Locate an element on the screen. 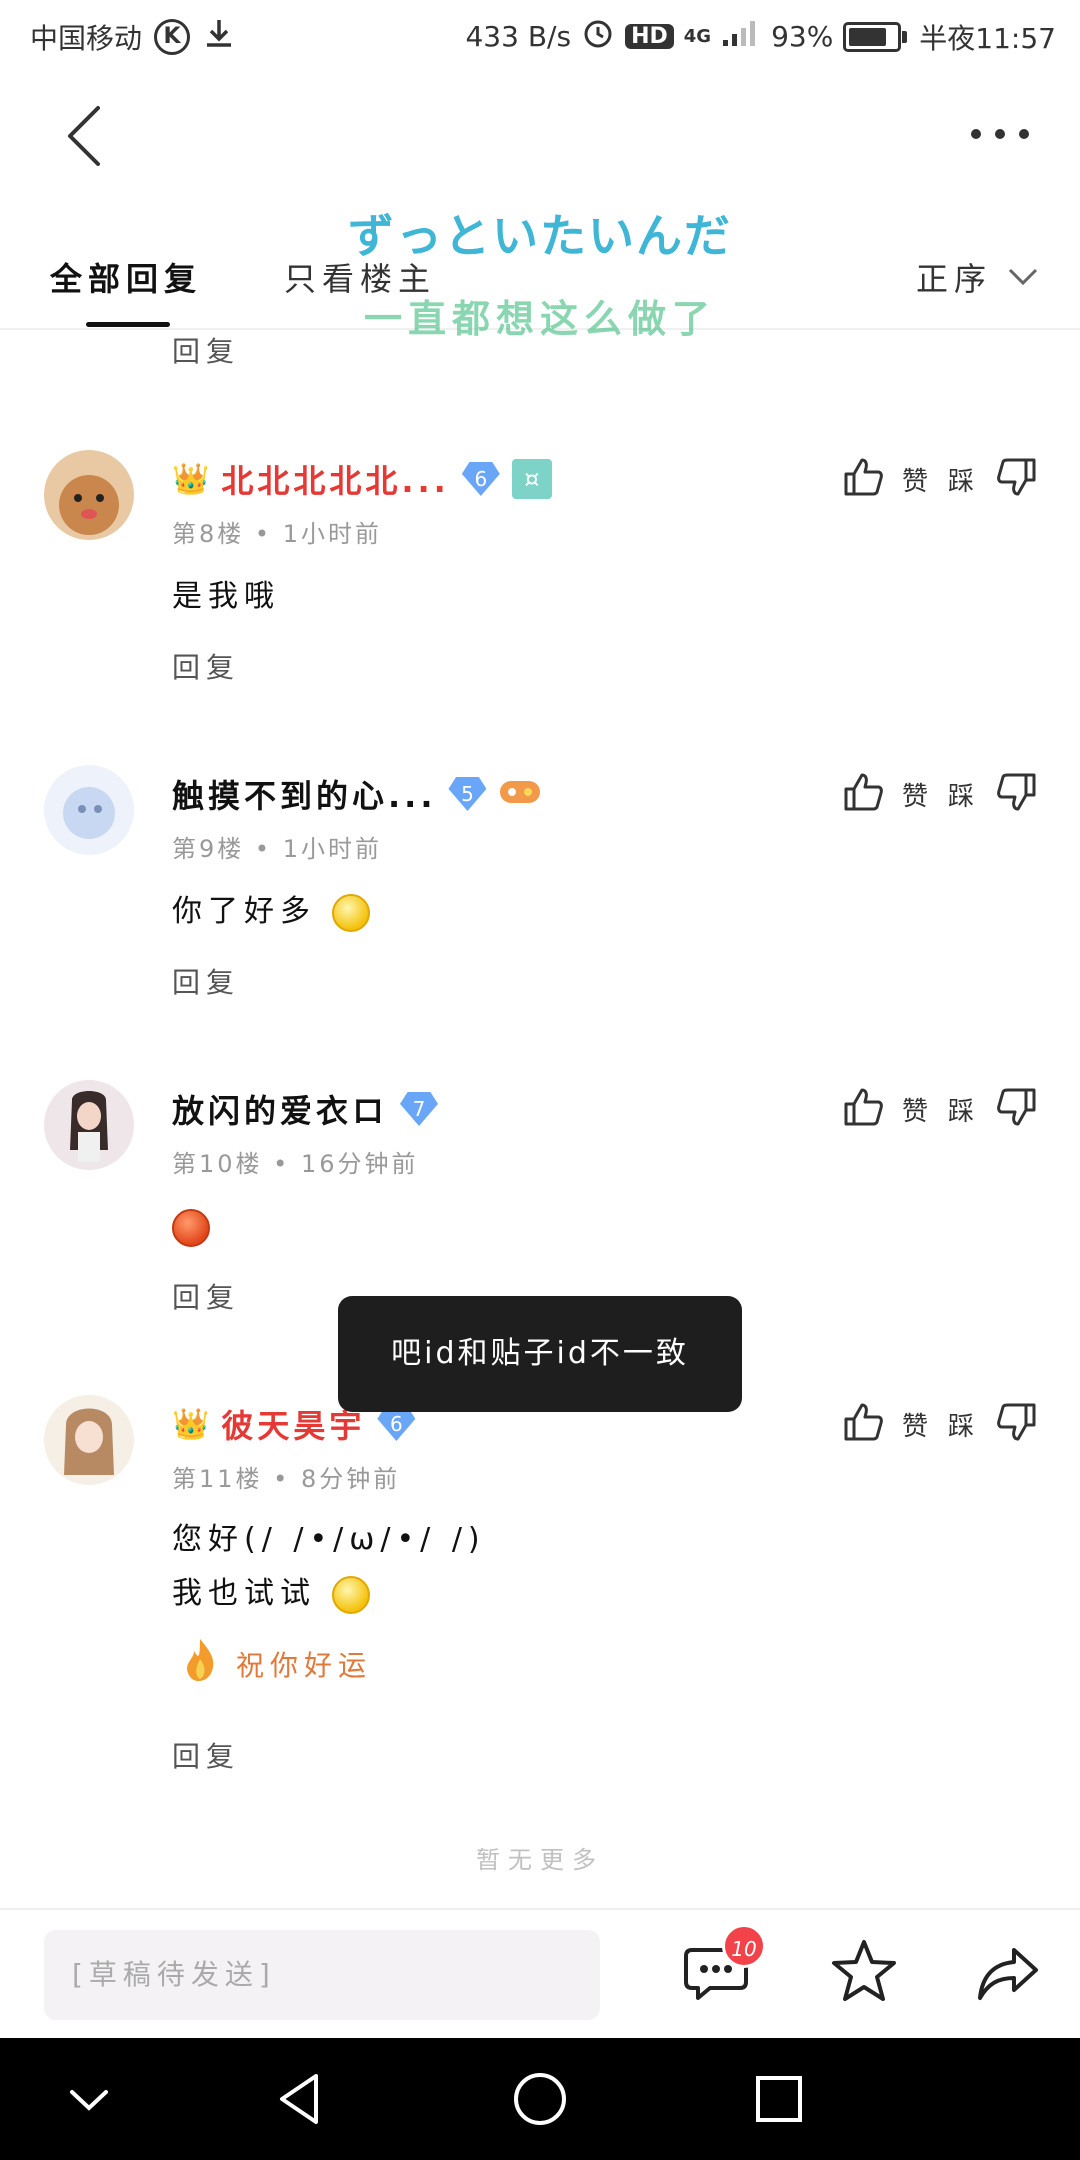 Image resolution: width=1080 pixels, height=2160 pixels. good-luck-label: 祝你好运 is located at coordinates (304, 1665).